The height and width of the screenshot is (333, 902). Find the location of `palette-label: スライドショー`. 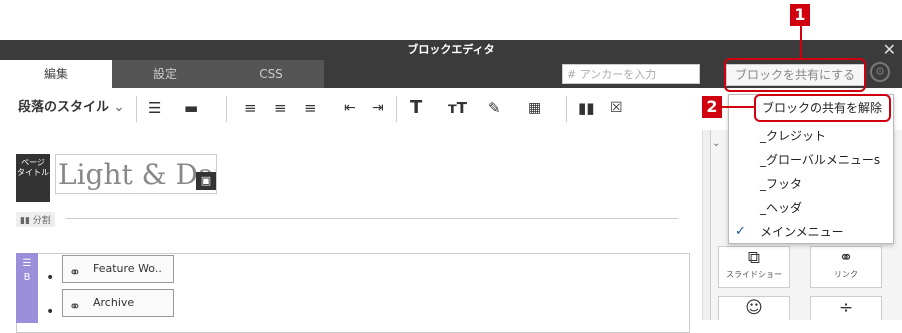

palette-label: スライドショー is located at coordinates (754, 274).